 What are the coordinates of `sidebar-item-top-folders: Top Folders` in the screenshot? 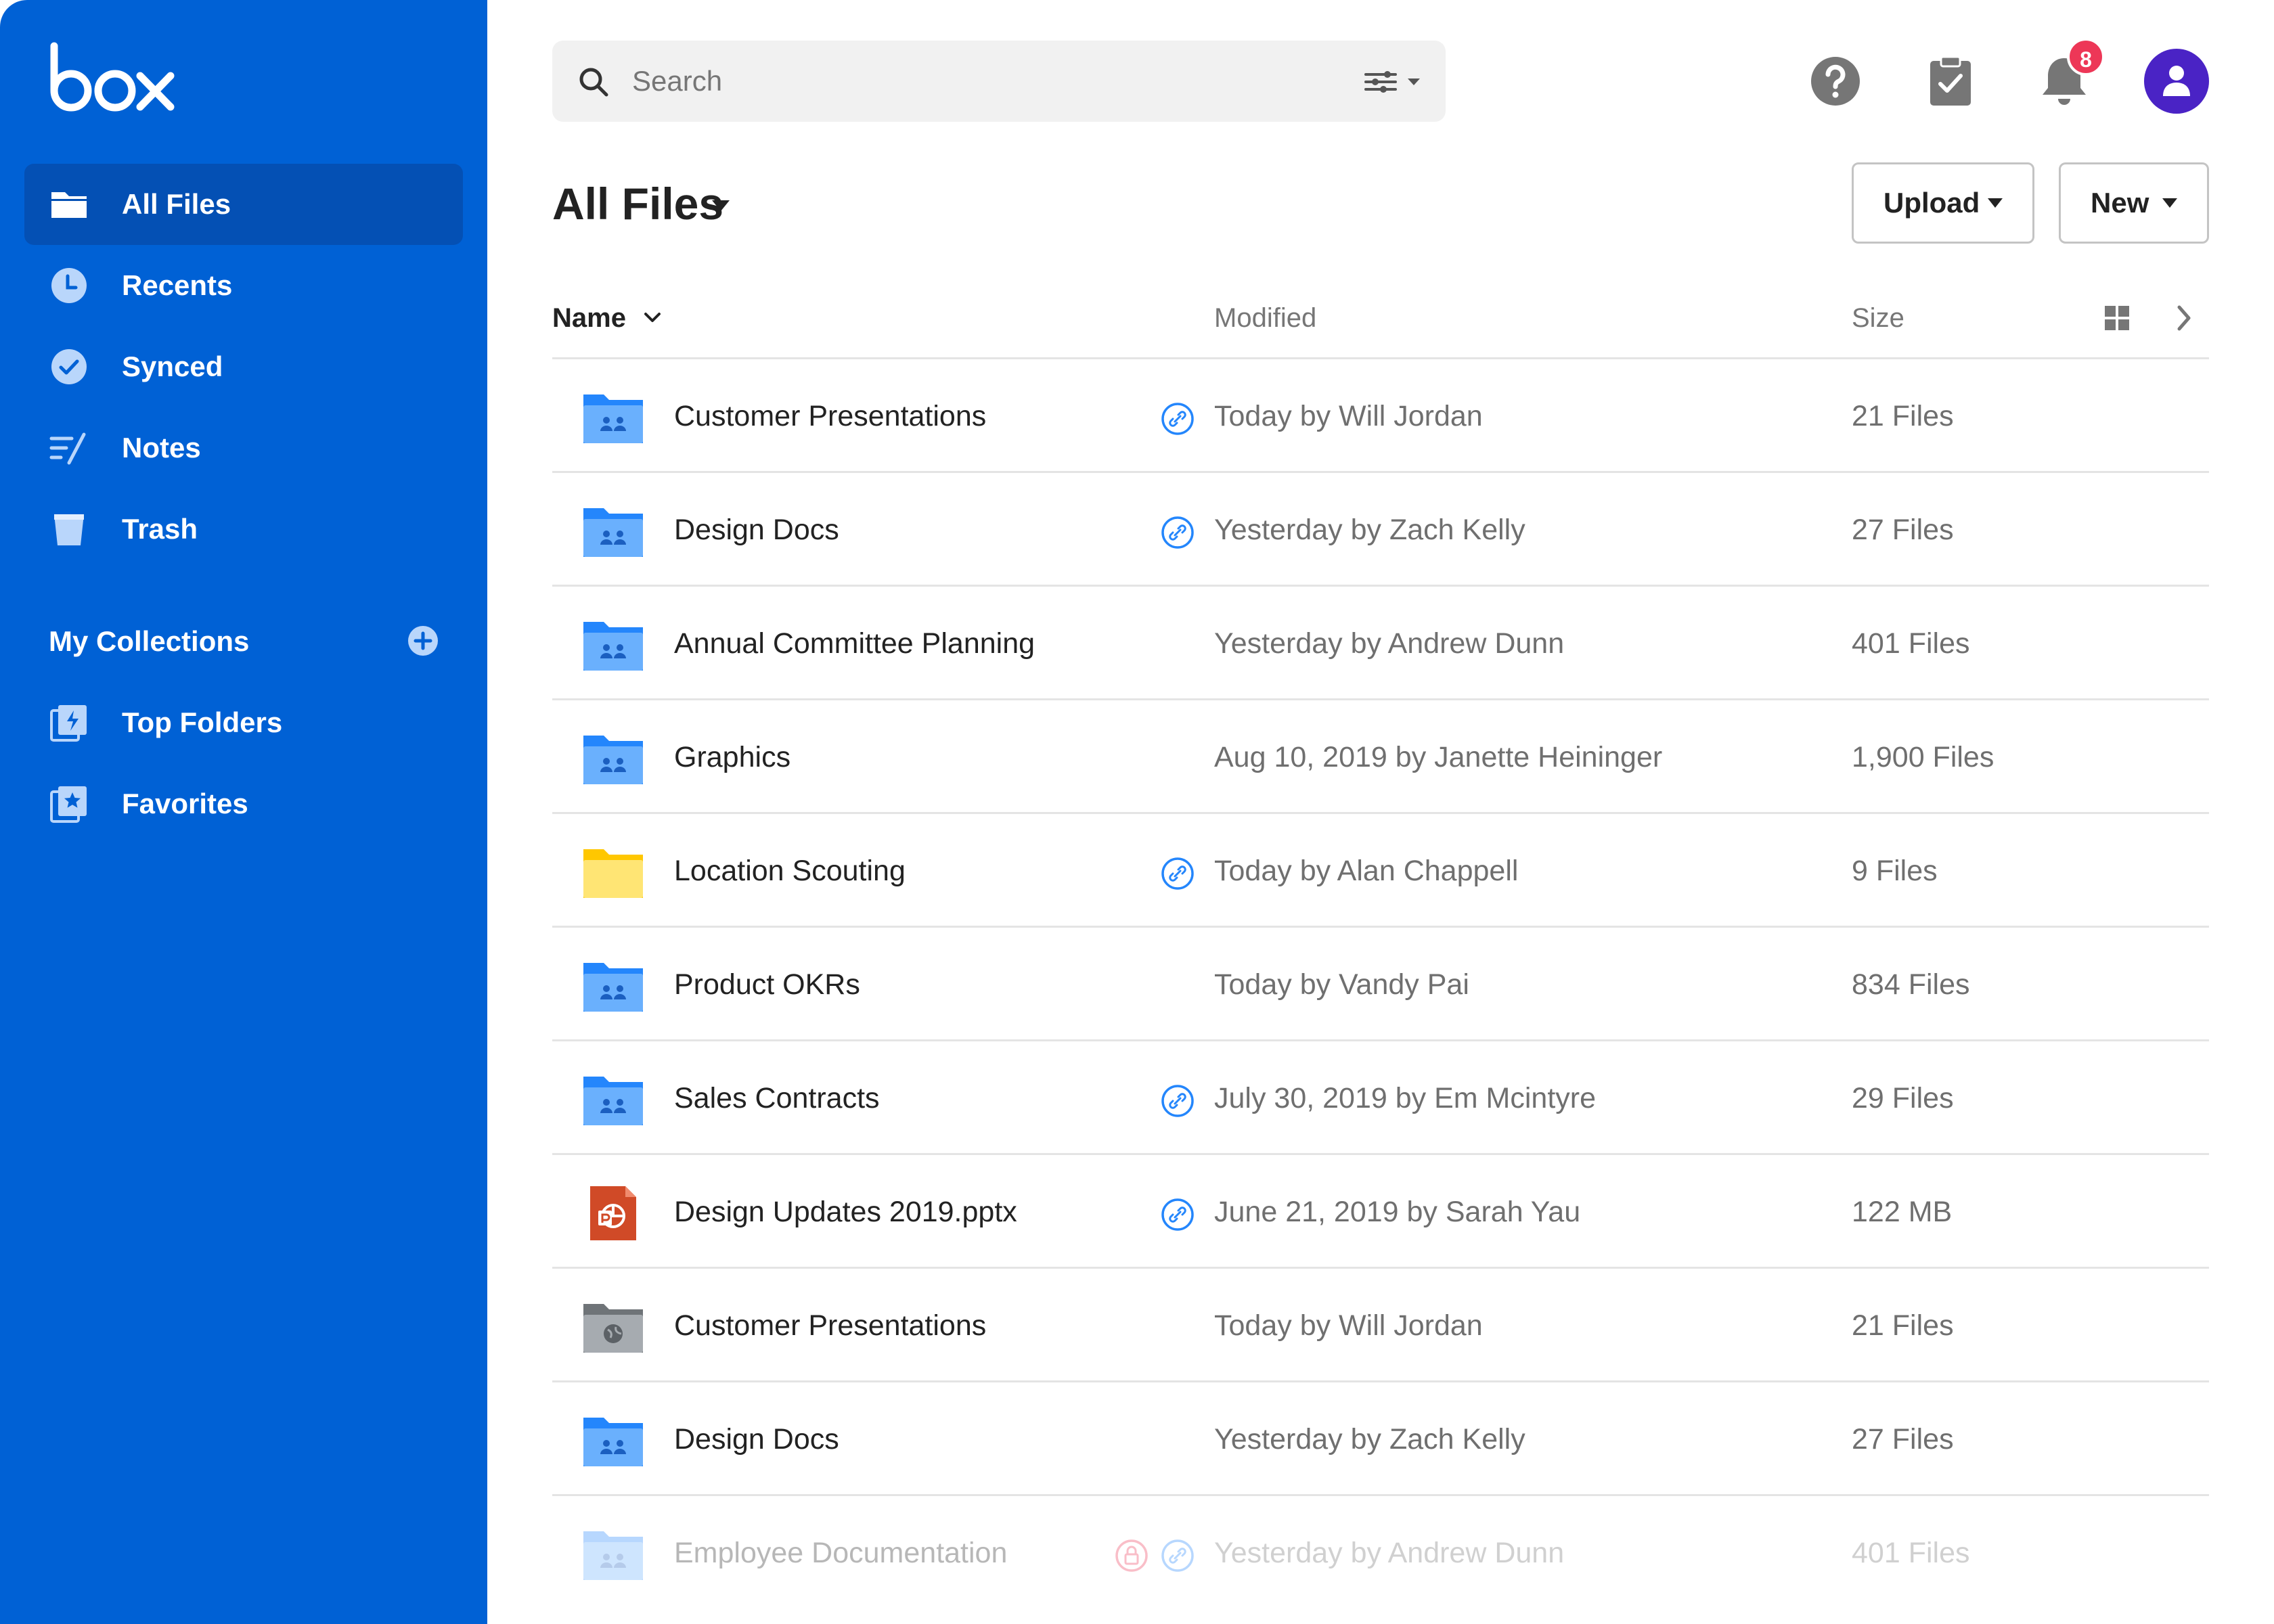 It's located at (243, 722).